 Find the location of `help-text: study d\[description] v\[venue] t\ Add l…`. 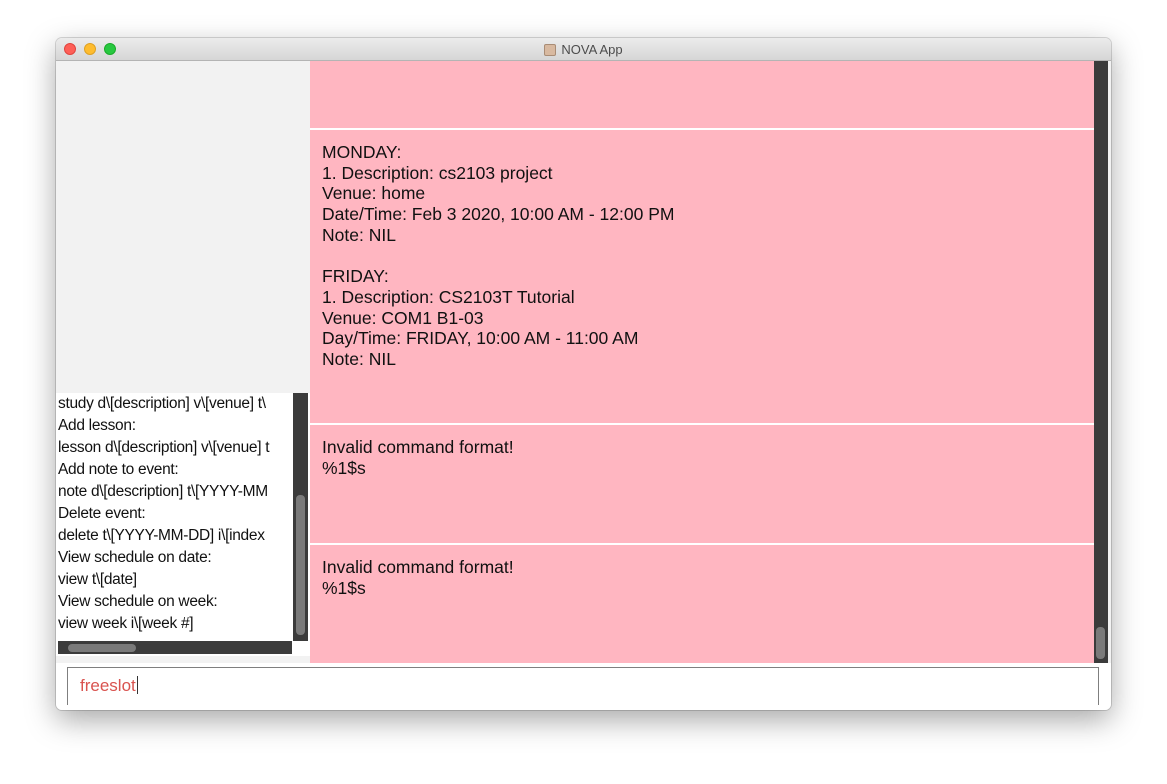

help-text: study d\[description] v\[venue] t\ Add l… is located at coordinates (176, 514).